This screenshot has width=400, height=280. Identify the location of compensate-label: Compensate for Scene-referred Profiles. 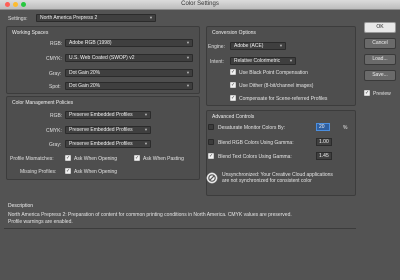
(283, 99).